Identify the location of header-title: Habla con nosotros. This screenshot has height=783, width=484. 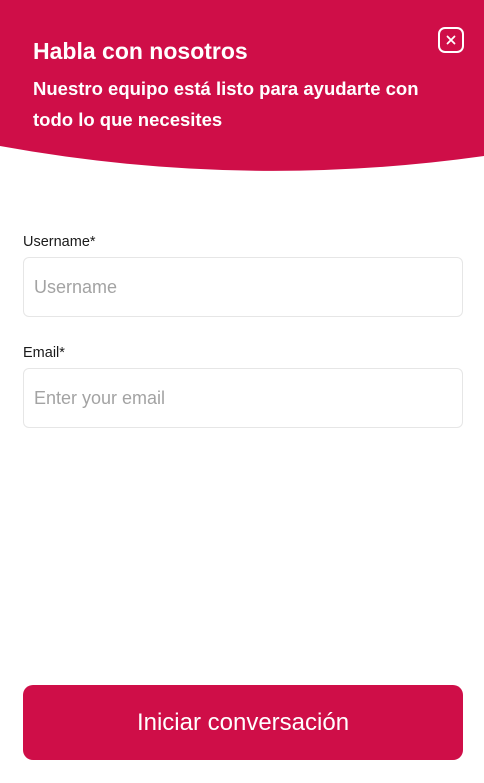
(140, 51).